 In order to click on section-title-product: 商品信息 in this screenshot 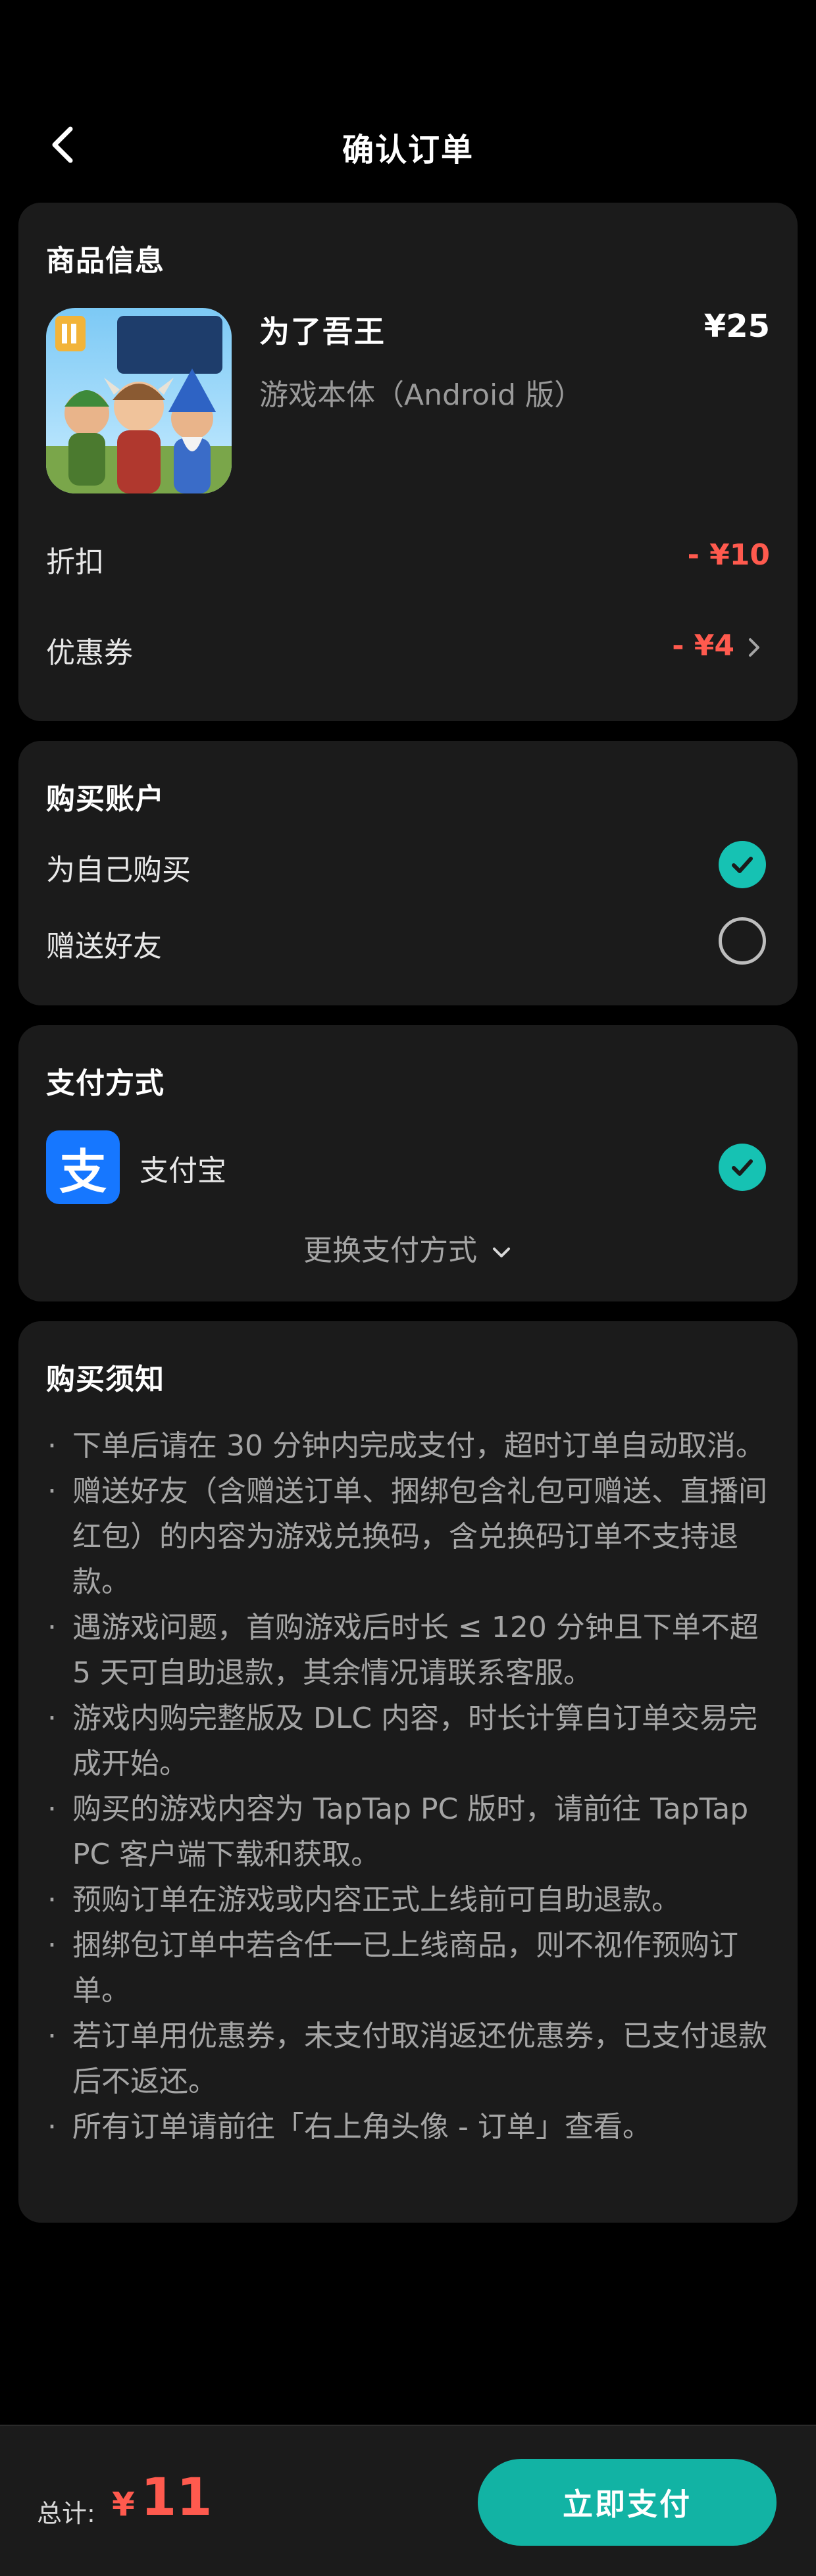, I will do `click(105, 261)`.